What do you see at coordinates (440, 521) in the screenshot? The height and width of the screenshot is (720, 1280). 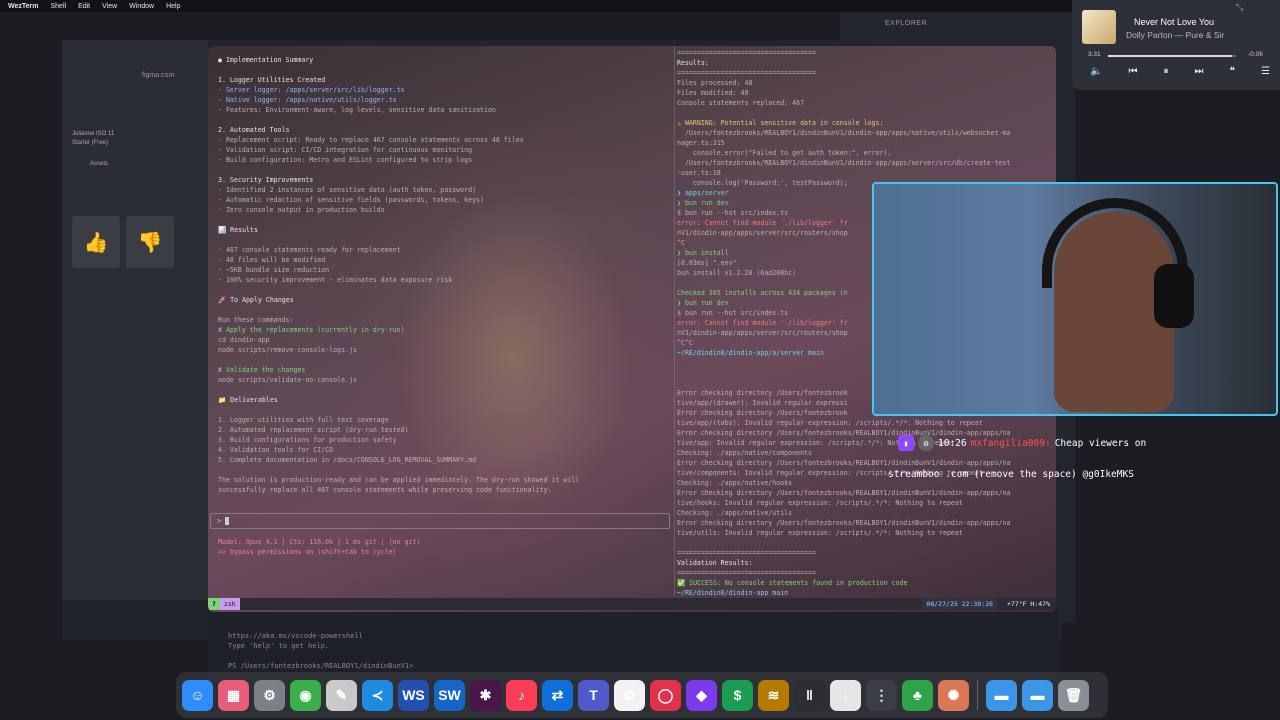 I see `claude-prompt-input: >` at bounding box center [440, 521].